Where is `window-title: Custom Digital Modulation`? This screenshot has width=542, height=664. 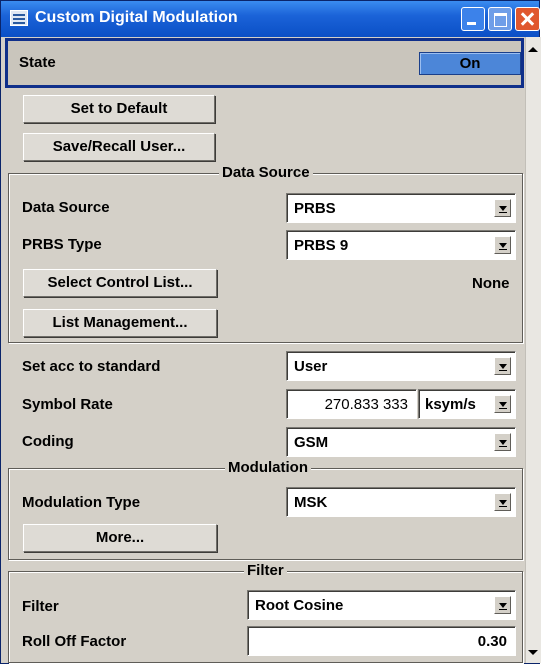
window-title: Custom Digital Modulation is located at coordinates (136, 17).